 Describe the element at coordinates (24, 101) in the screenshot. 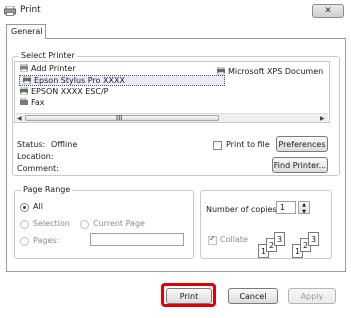

I see `fax-icon` at that location.